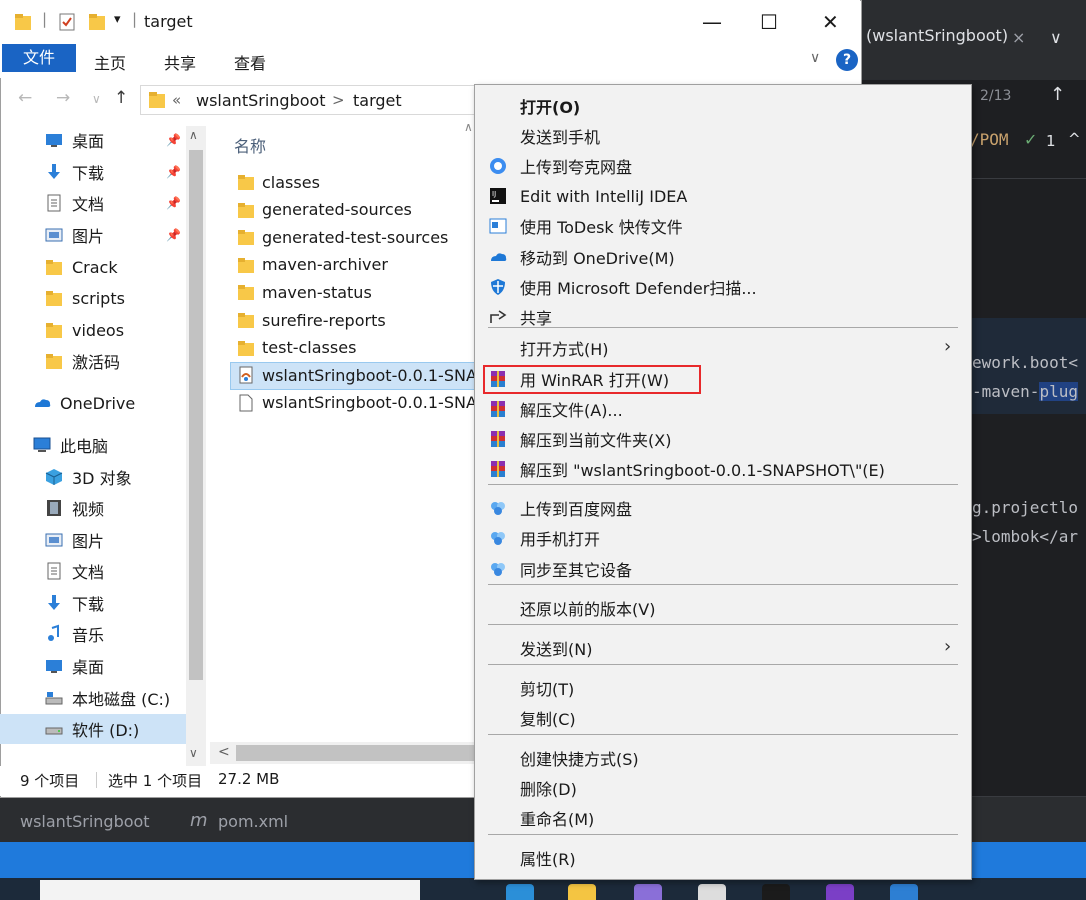 This screenshot has width=1086, height=900. What do you see at coordinates (67, 22) in the screenshot?
I see `properties-icon` at bounding box center [67, 22].